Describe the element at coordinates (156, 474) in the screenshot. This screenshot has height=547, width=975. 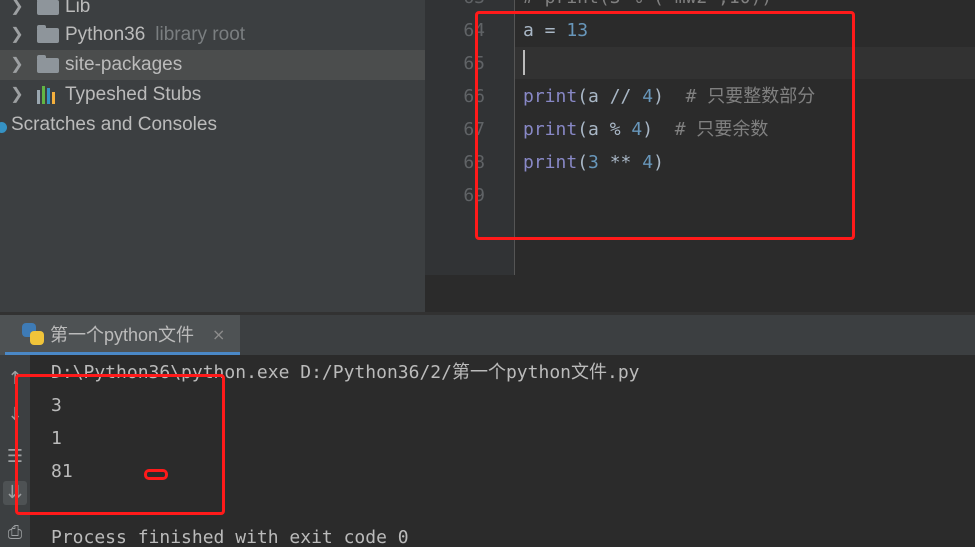
I see `annotation-mark` at that location.